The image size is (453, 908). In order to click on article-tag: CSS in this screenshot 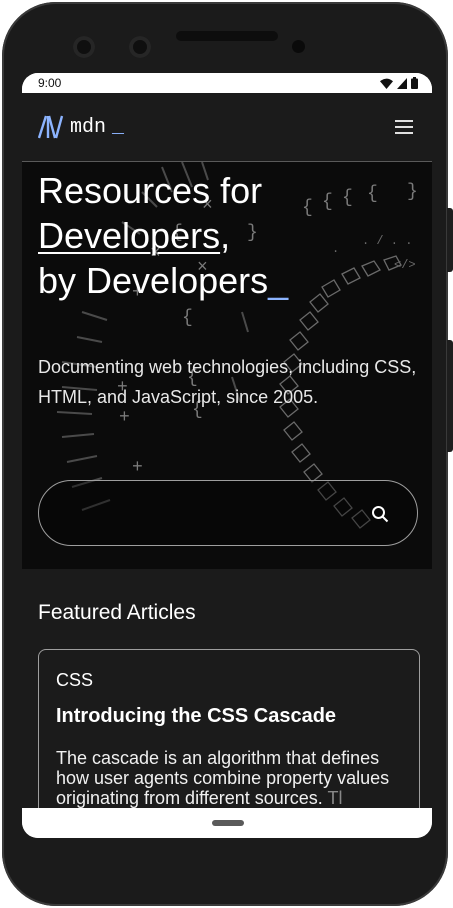, I will do `click(75, 680)`.